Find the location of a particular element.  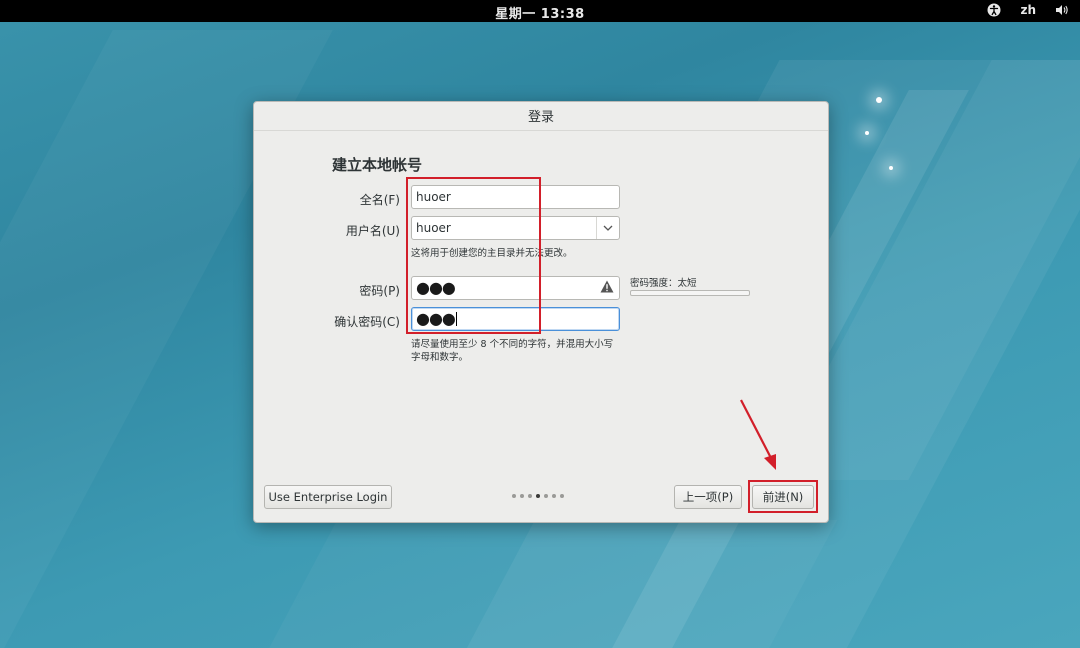

password-value: ●●● is located at coordinates (436, 287).